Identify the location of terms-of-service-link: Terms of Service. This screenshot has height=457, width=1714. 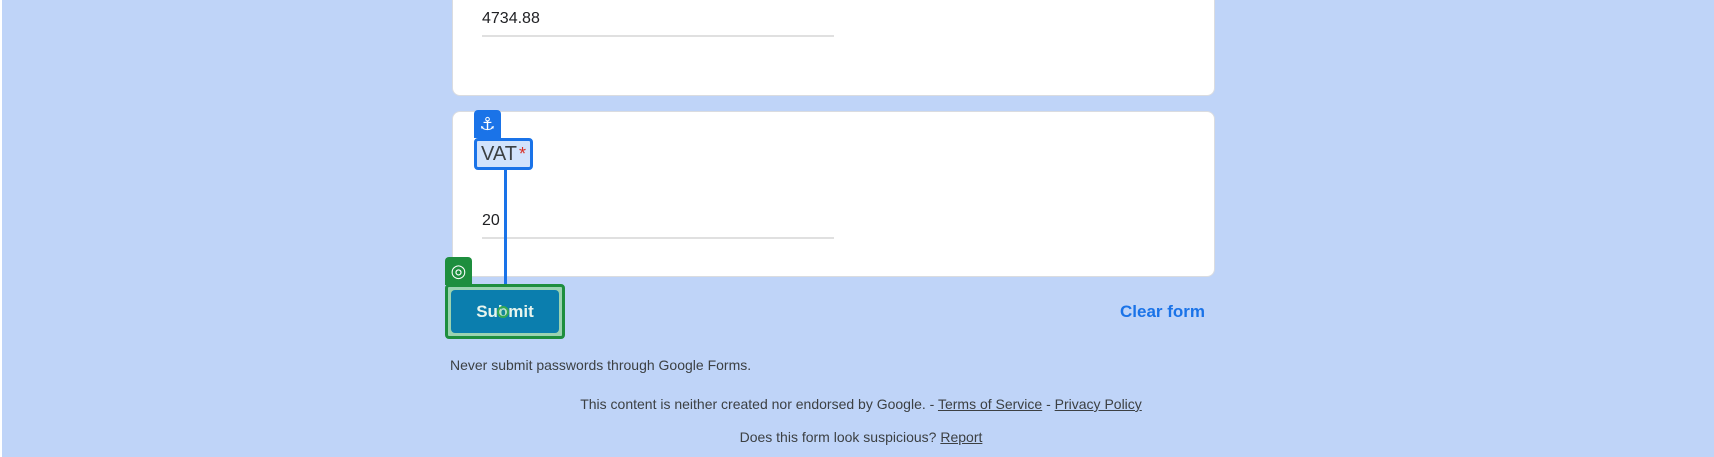
(990, 404).